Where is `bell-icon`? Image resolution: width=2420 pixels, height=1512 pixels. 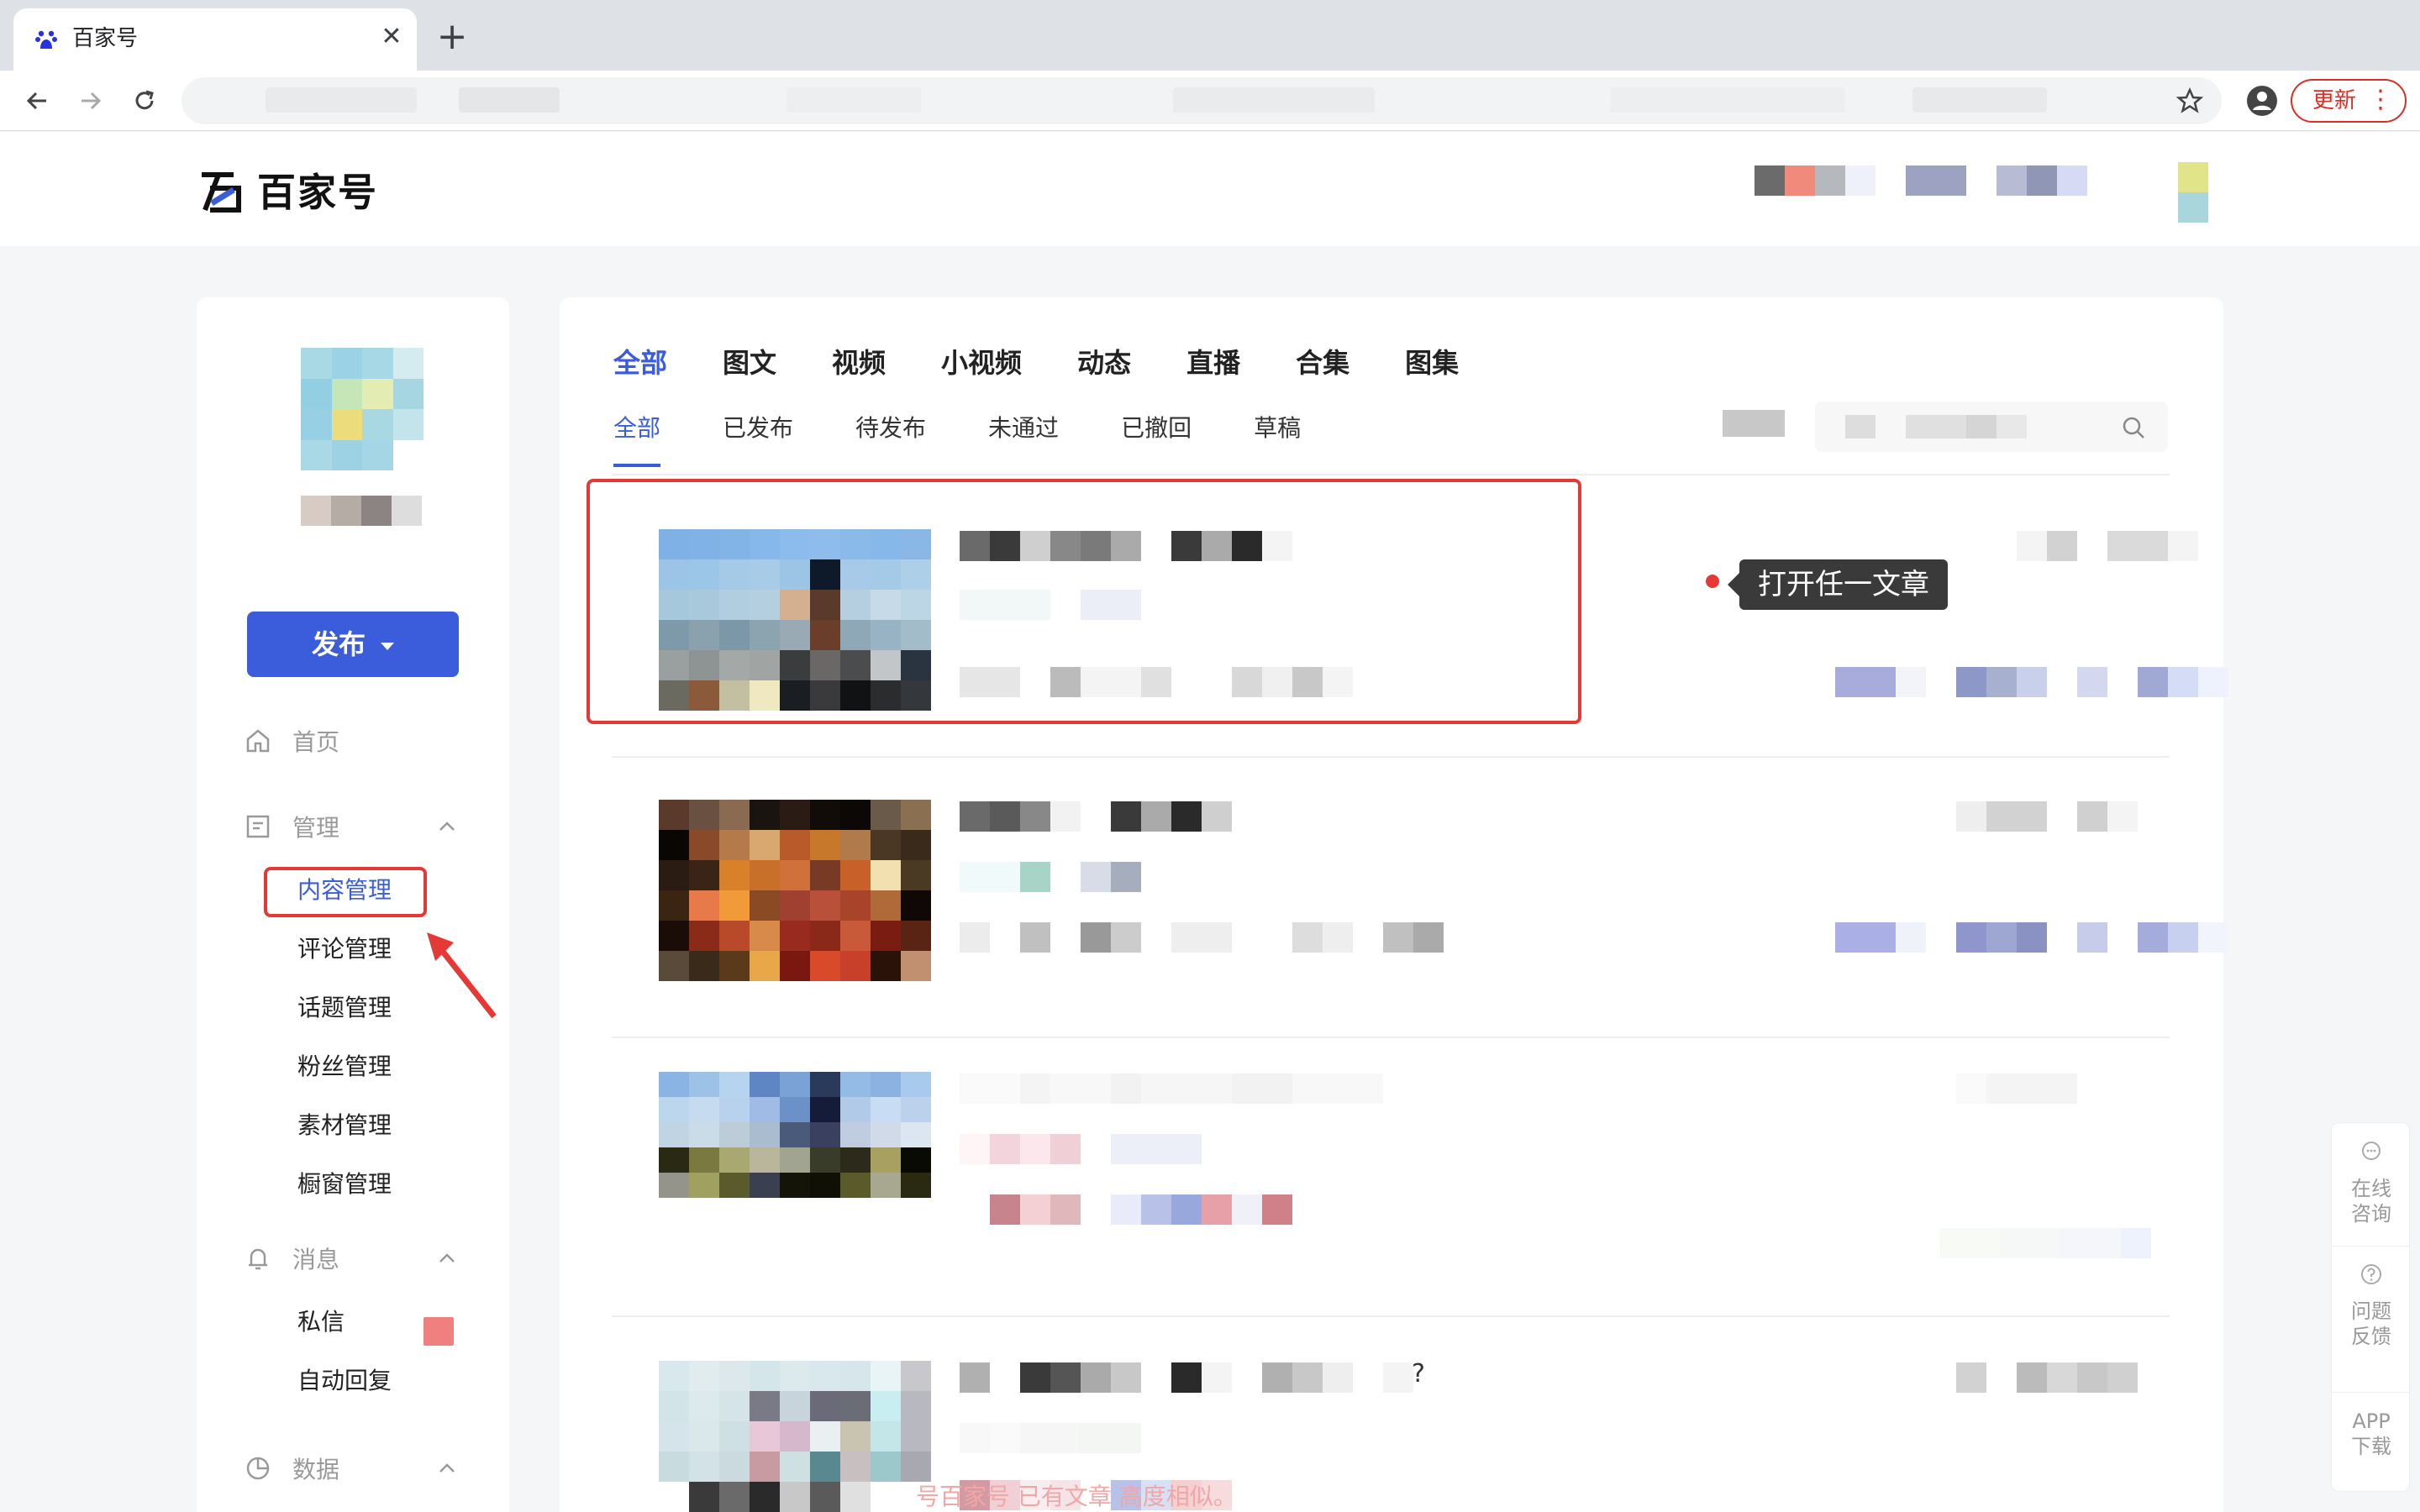 bell-icon is located at coordinates (258, 1258).